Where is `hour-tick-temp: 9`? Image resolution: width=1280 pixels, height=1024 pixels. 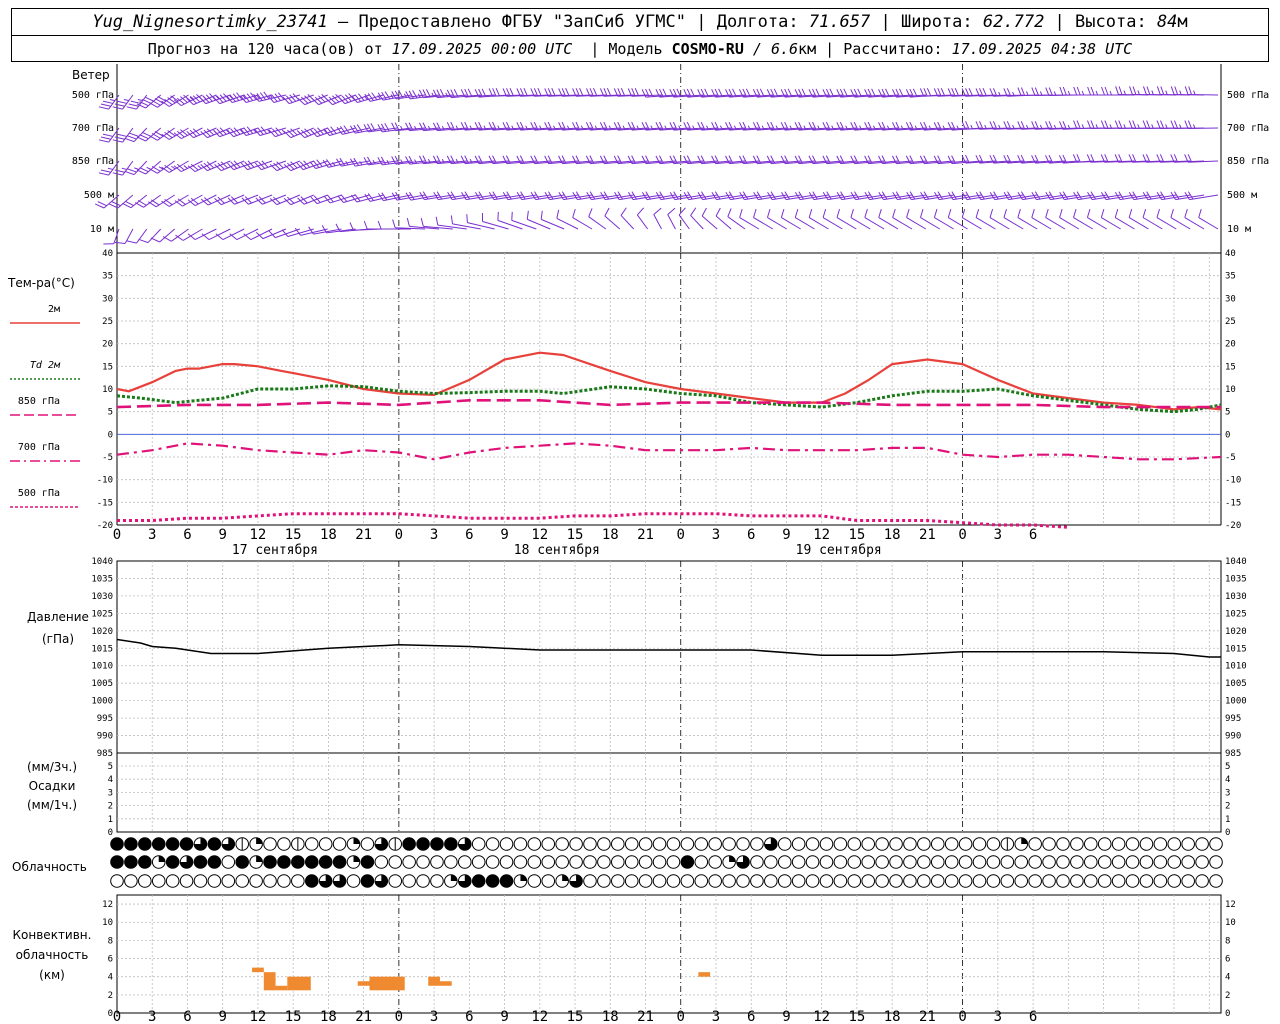 hour-tick-temp: 9 is located at coordinates (786, 535).